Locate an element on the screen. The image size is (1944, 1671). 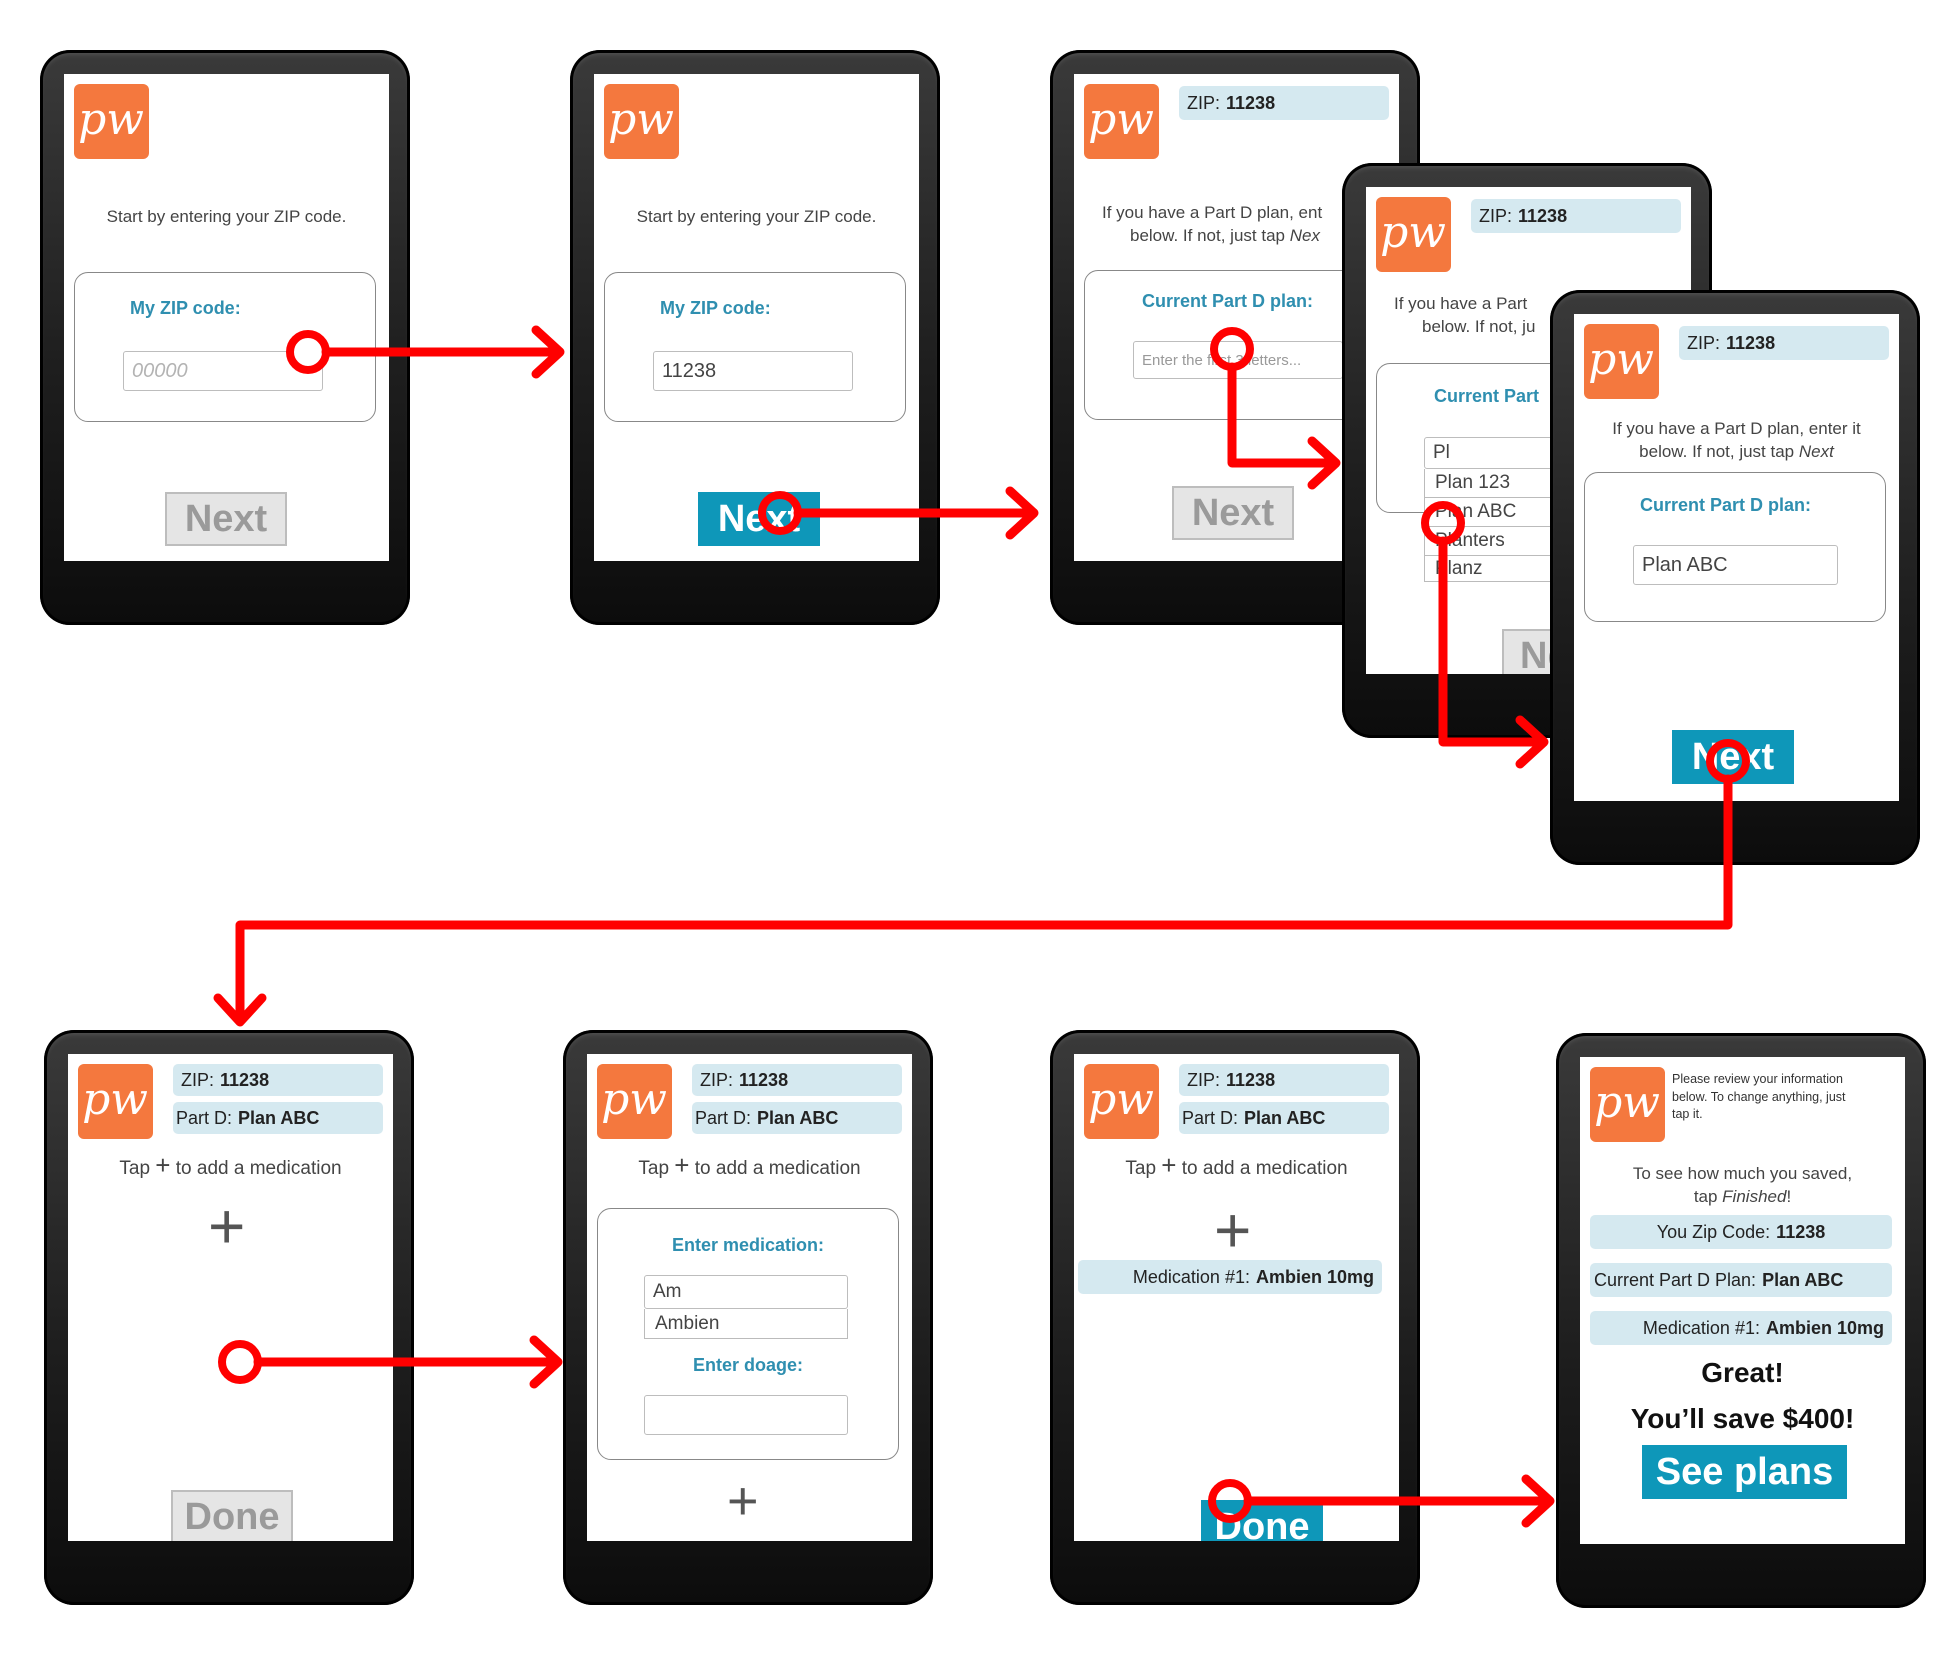
review-line3: tap it. is located at coordinates (1687, 1114).